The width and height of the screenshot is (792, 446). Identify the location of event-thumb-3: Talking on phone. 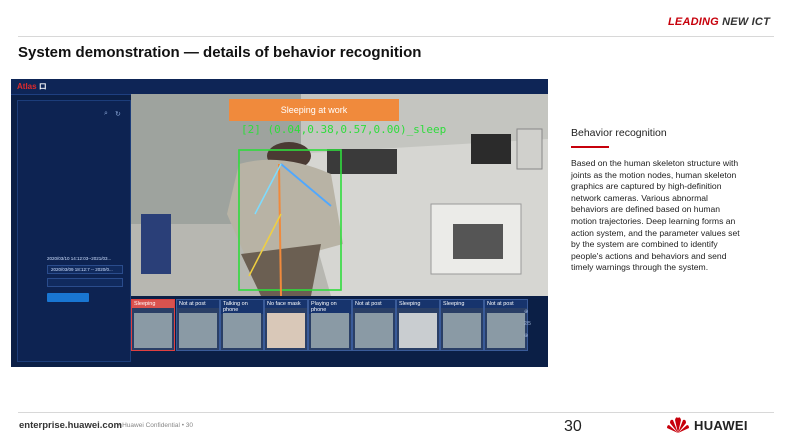
(242, 325).